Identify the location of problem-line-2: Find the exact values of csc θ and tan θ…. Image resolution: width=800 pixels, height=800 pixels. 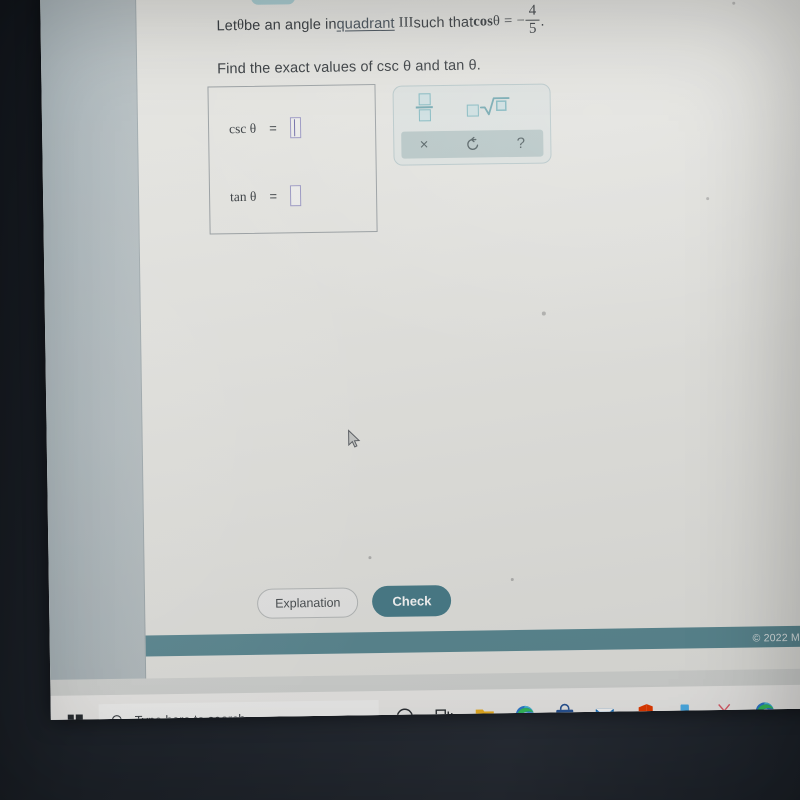
(349, 67).